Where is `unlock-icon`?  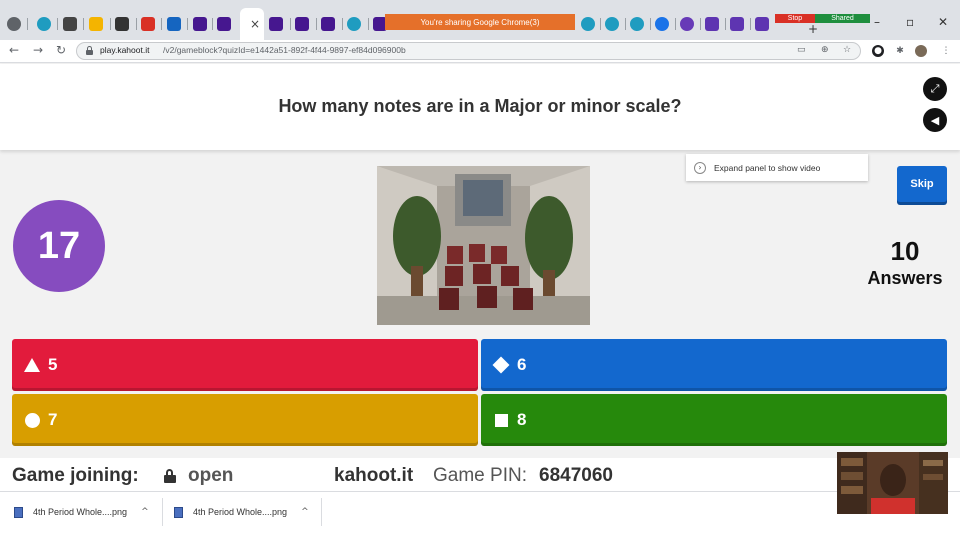
unlock-icon is located at coordinates (170, 476).